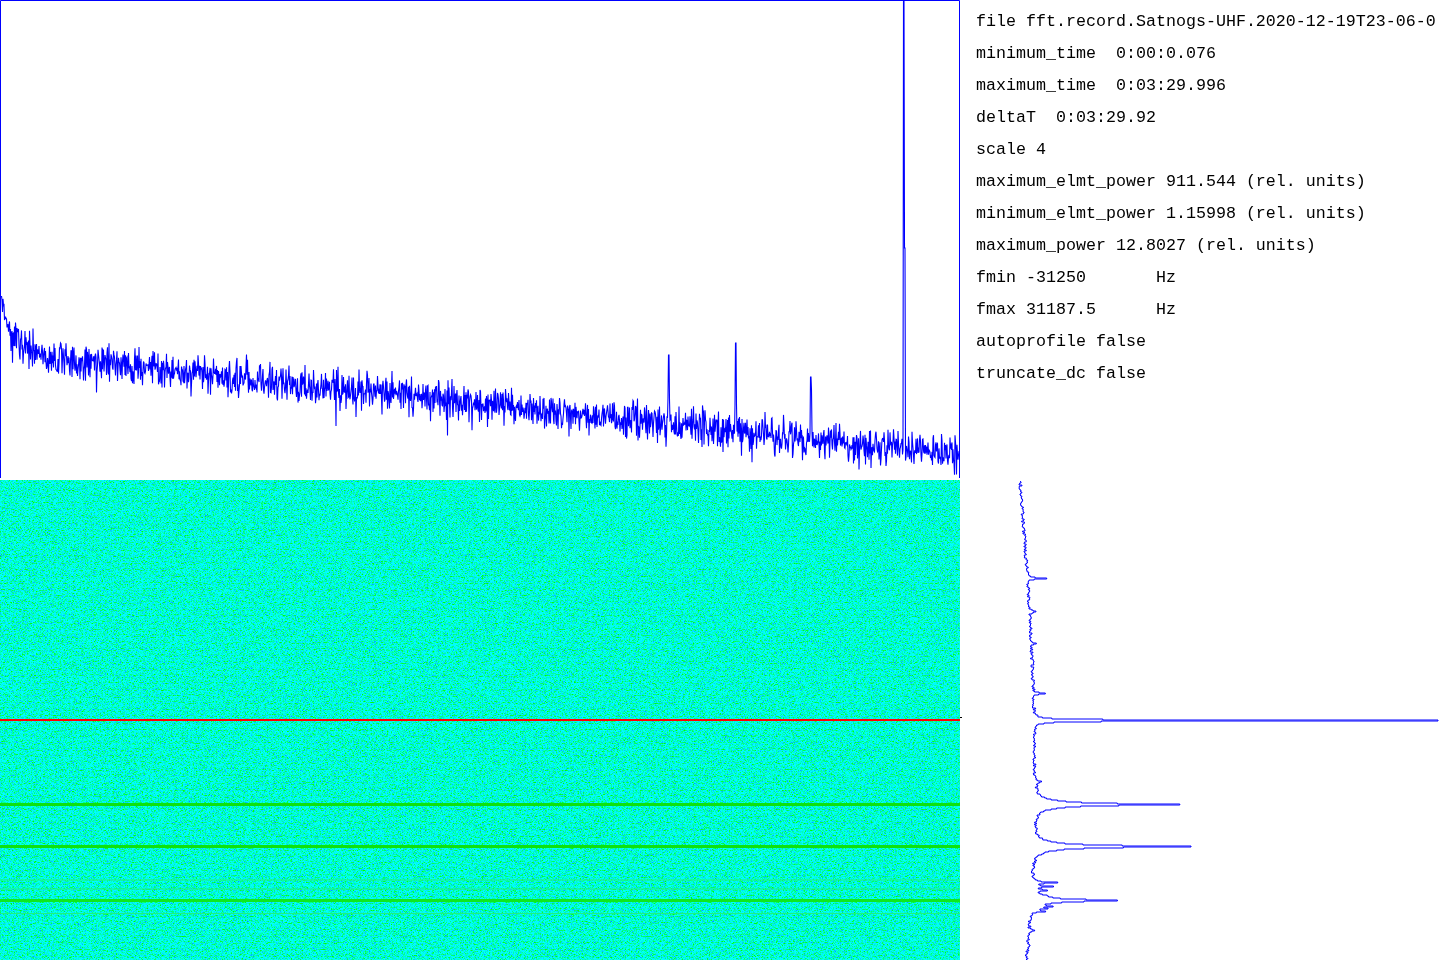  Describe the element at coordinates (1076, 278) in the screenshot. I see `info-line: fmin -31250 Hz` at that location.